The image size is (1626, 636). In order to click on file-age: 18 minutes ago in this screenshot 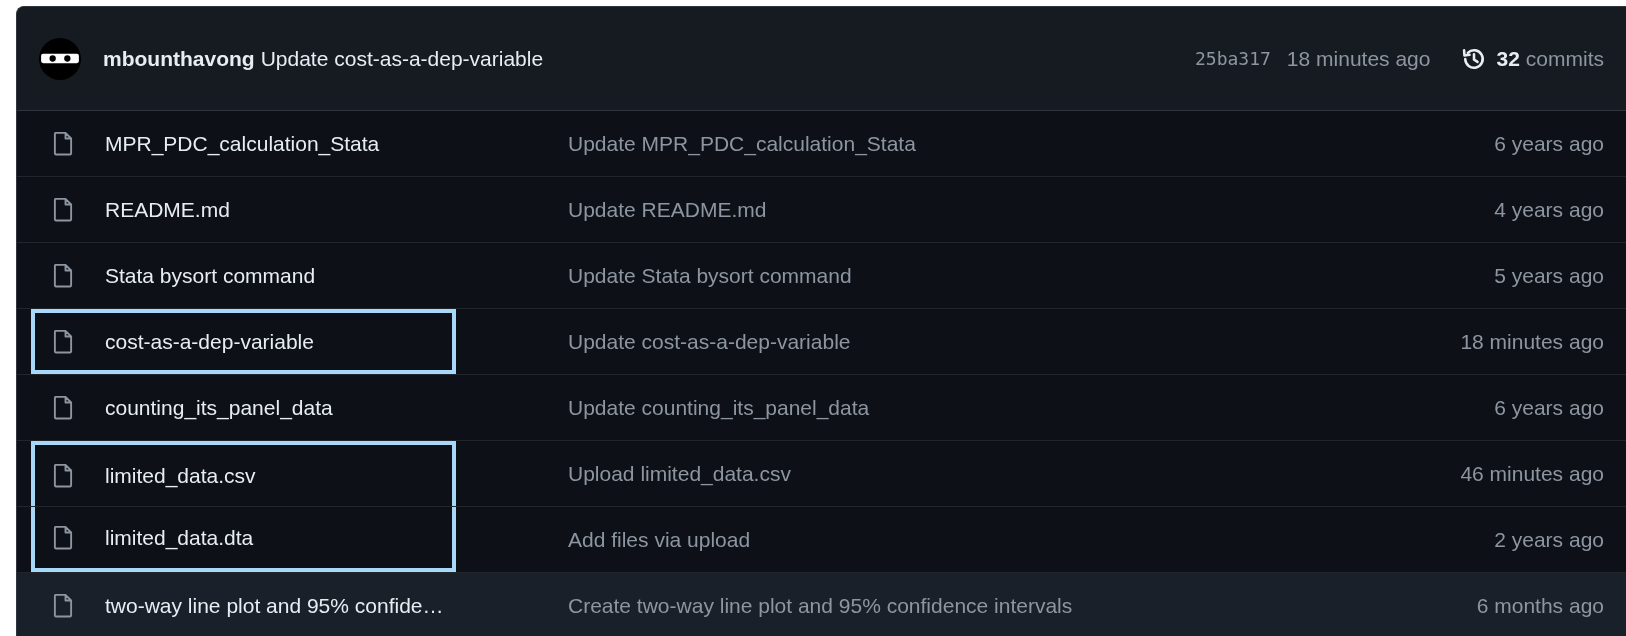, I will do `click(1532, 341)`.